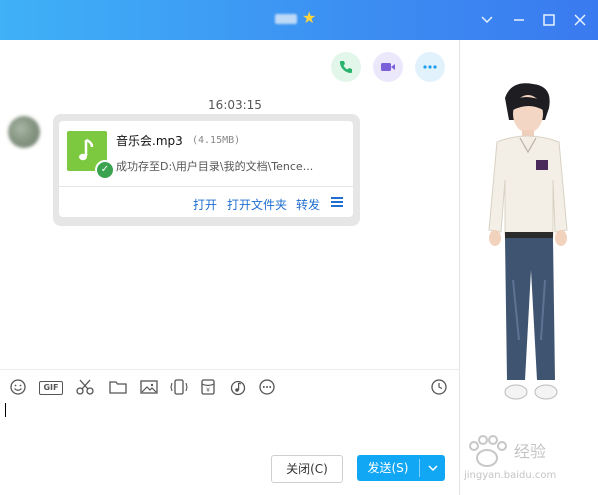 The height and width of the screenshot is (495, 598). Describe the element at coordinates (308, 204) in the screenshot. I see `forward-link: 转发` at that location.